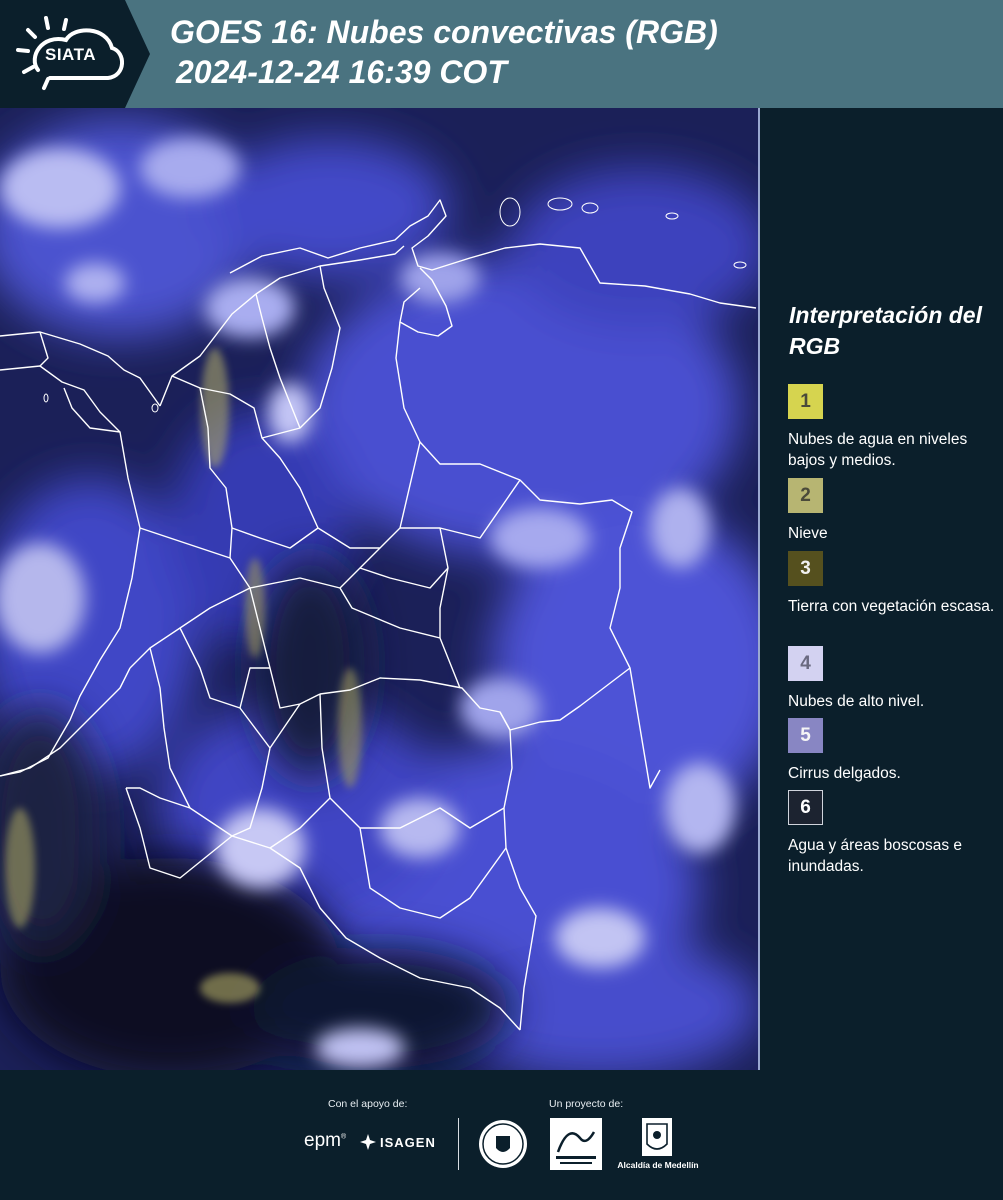  Describe the element at coordinates (586, 1104) in the screenshot. I see `project-label: Un proyecto de:` at that location.